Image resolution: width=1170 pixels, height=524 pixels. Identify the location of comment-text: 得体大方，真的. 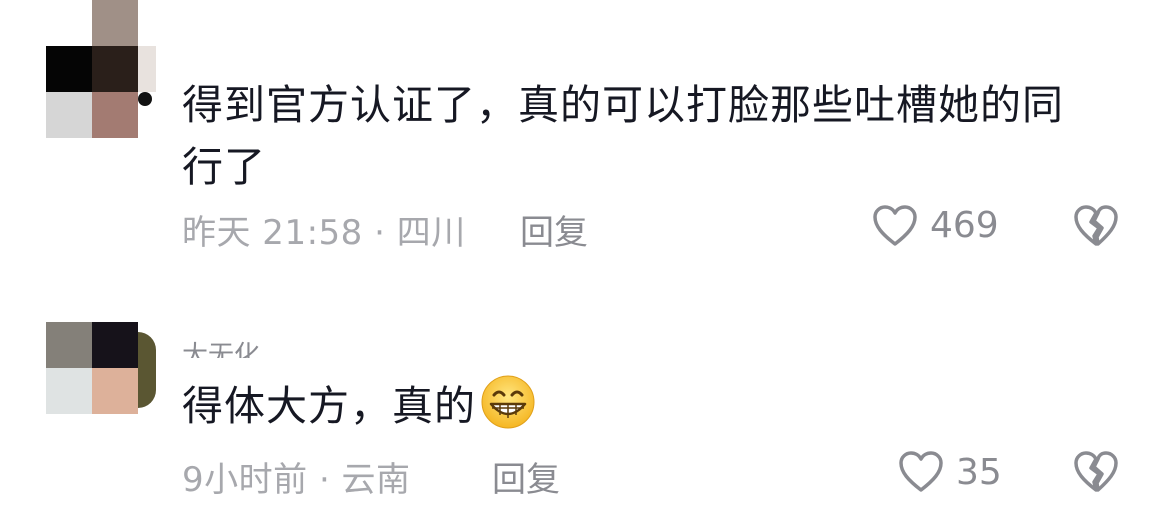
(359, 405).